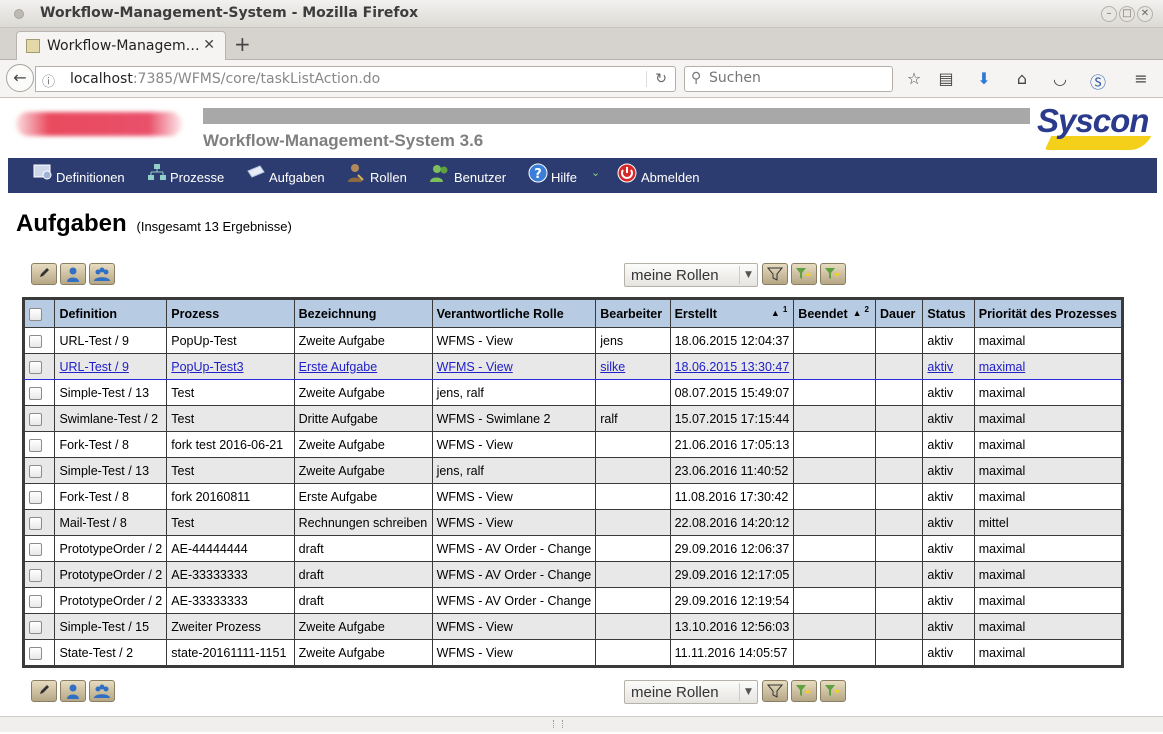  I want to click on window-menu-icon, so click(19, 14).